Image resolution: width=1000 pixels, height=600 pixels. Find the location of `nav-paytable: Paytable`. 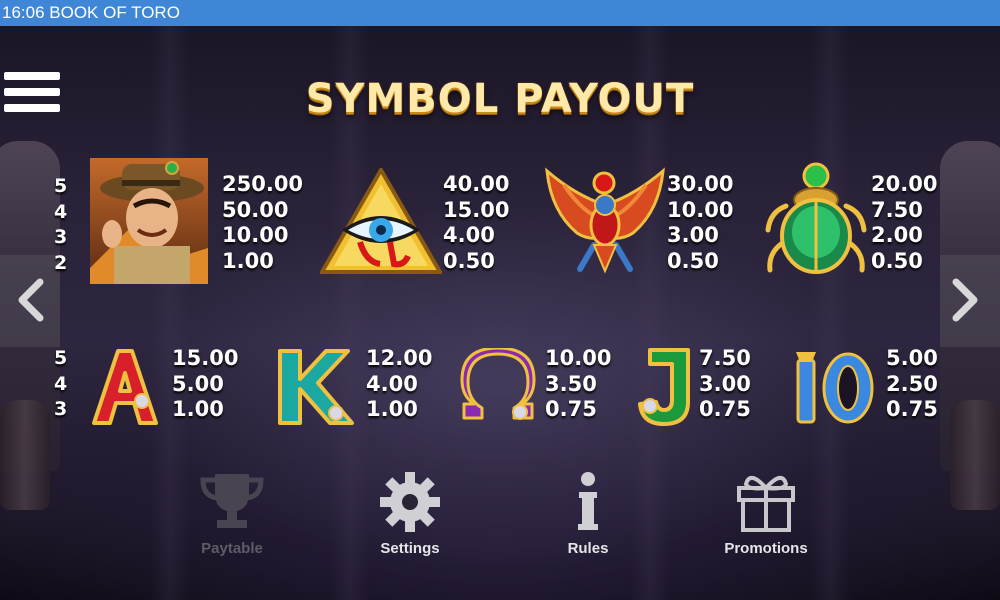

nav-paytable: Paytable is located at coordinates (232, 513).